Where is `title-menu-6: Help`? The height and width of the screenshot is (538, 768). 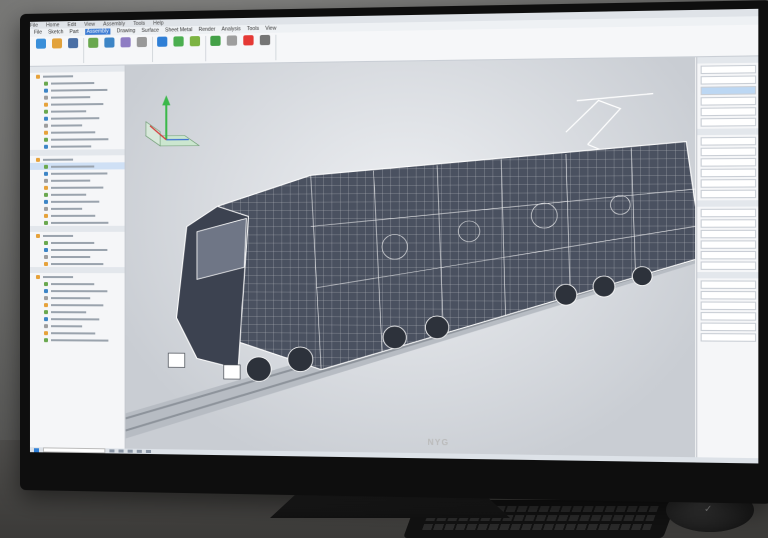
title-menu-6: Help is located at coordinates (158, 23).